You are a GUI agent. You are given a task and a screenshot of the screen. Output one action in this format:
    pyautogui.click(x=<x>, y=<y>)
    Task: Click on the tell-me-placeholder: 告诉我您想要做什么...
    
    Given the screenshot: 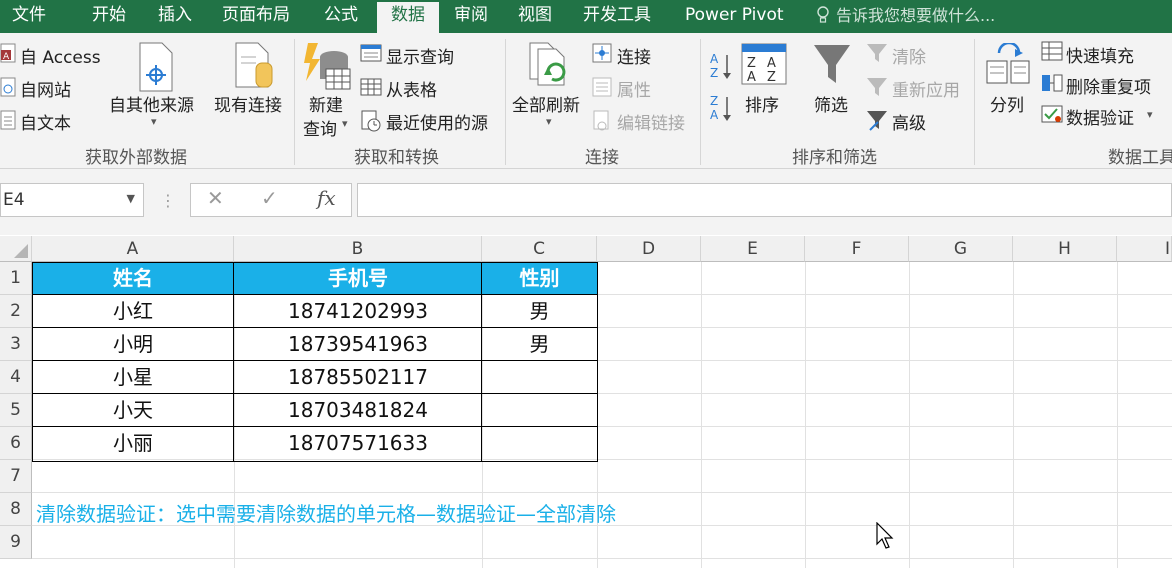 What is the action you would take?
    pyautogui.click(x=916, y=15)
    